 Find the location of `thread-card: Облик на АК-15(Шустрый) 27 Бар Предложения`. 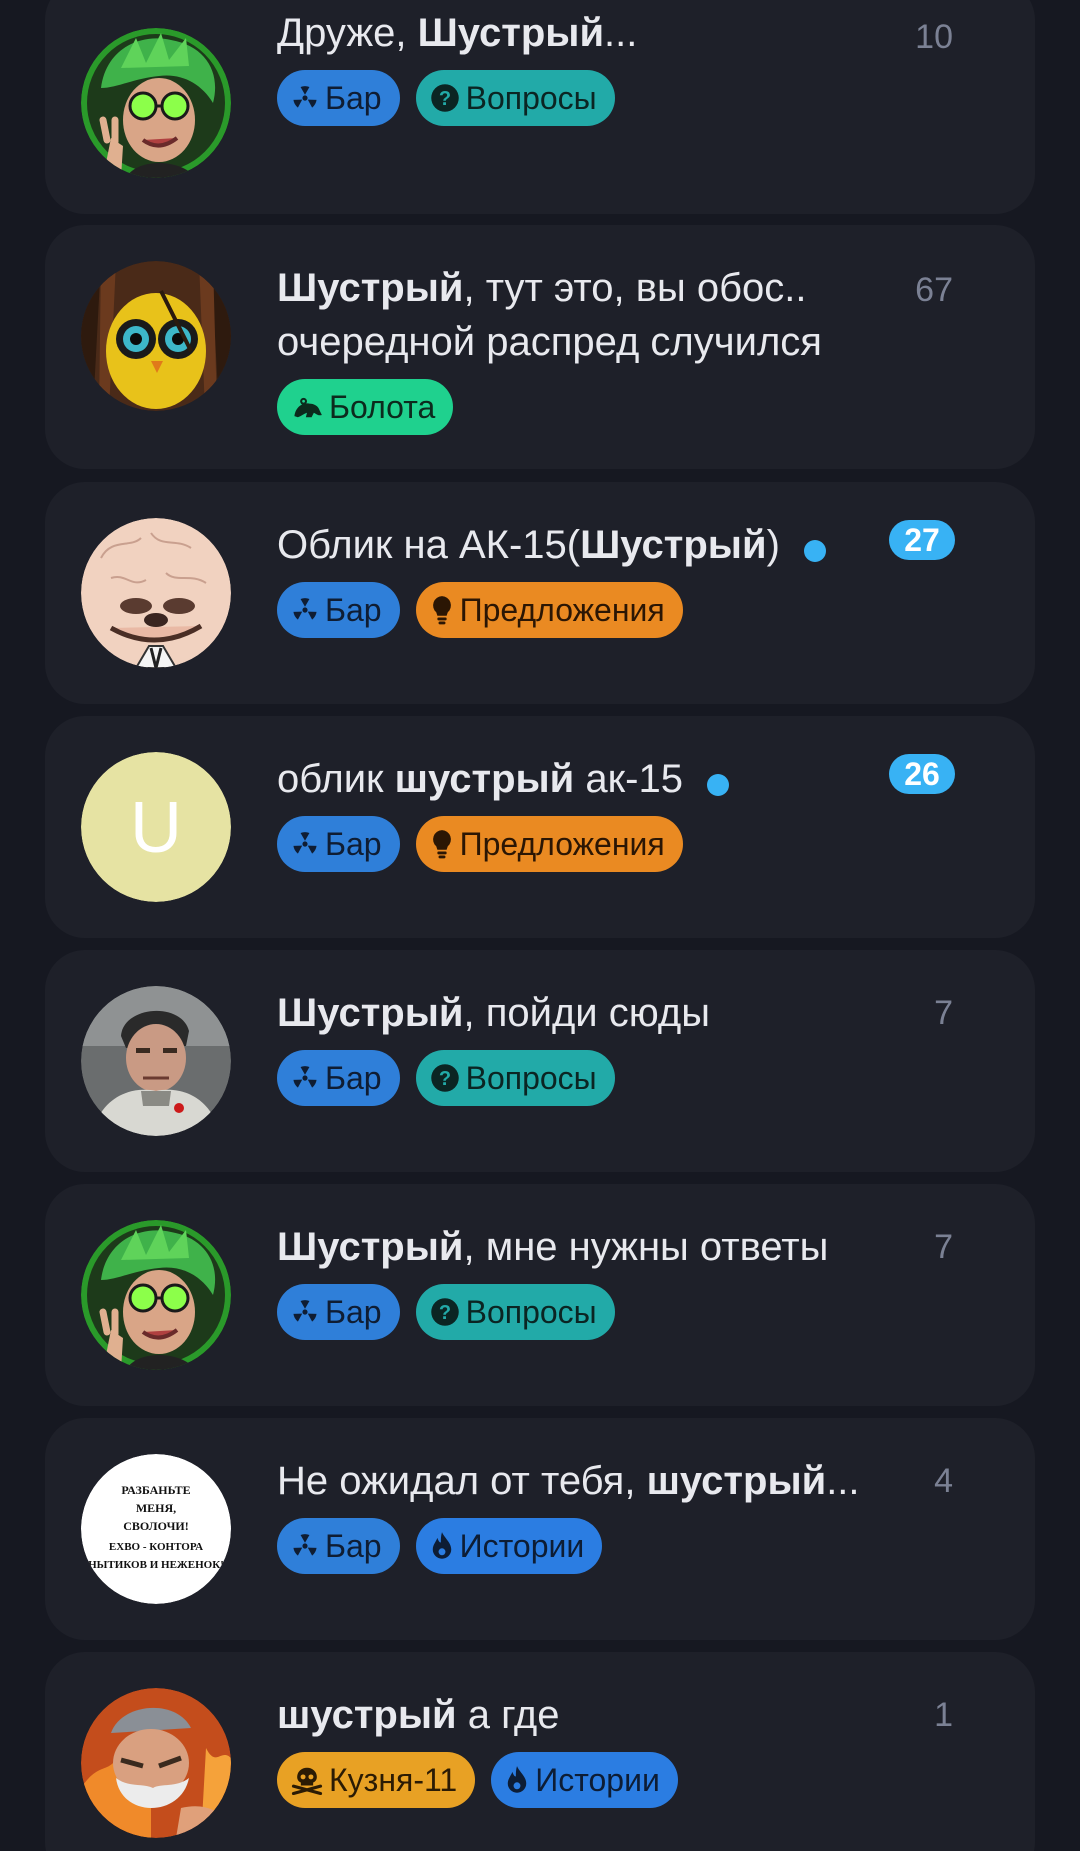

thread-card: Облик на АК-15(Шустрый) 27 Бар Предложения is located at coordinates (540, 593).